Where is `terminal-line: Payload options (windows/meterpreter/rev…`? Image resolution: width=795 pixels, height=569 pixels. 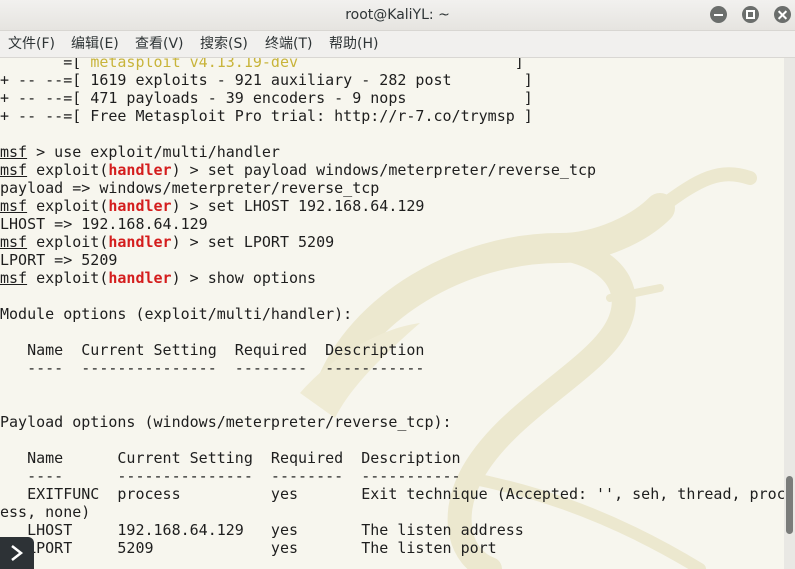 terminal-line: Payload options (windows/meterpreter/rev… is located at coordinates (392, 422).